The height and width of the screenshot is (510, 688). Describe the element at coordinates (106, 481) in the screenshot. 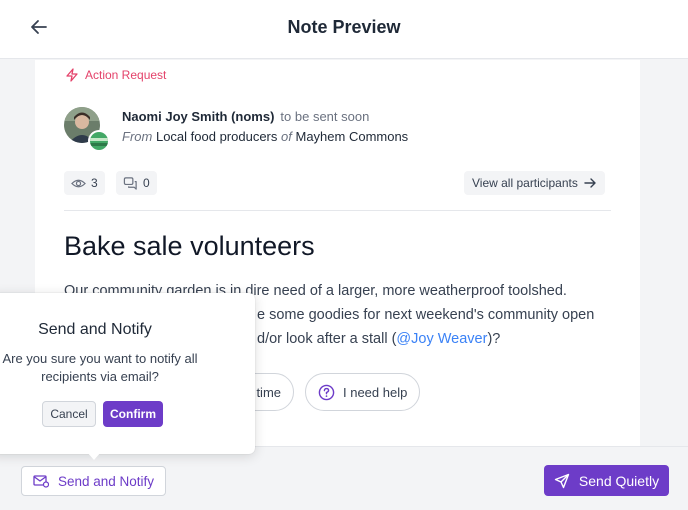

I see `send-and-notify-label: Send and Notify` at that location.